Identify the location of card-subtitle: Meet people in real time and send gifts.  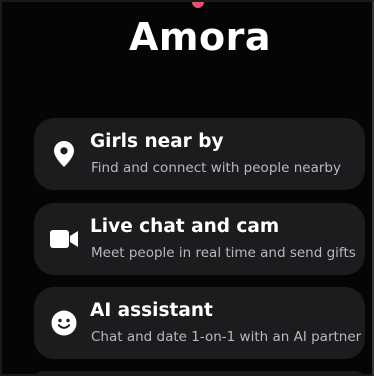
(223, 253).